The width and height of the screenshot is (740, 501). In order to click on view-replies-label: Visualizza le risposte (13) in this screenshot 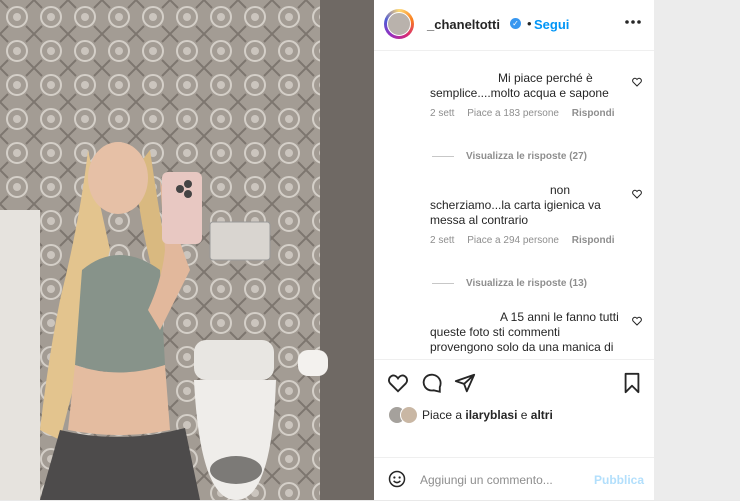, I will do `click(526, 283)`.